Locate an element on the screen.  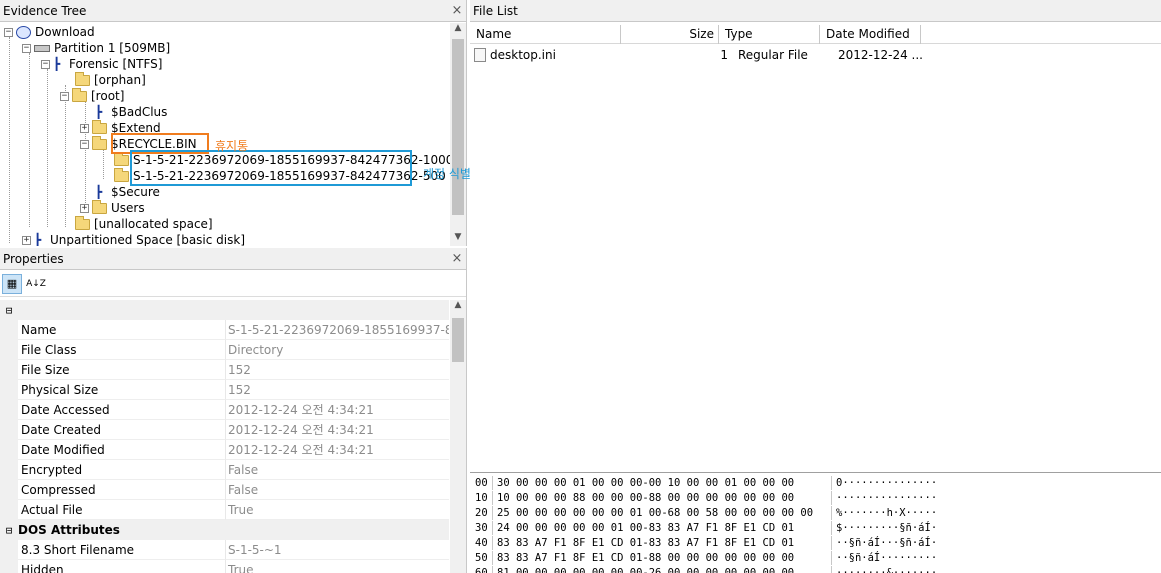
property-row: Encrypted False is located at coordinates (224, 470).